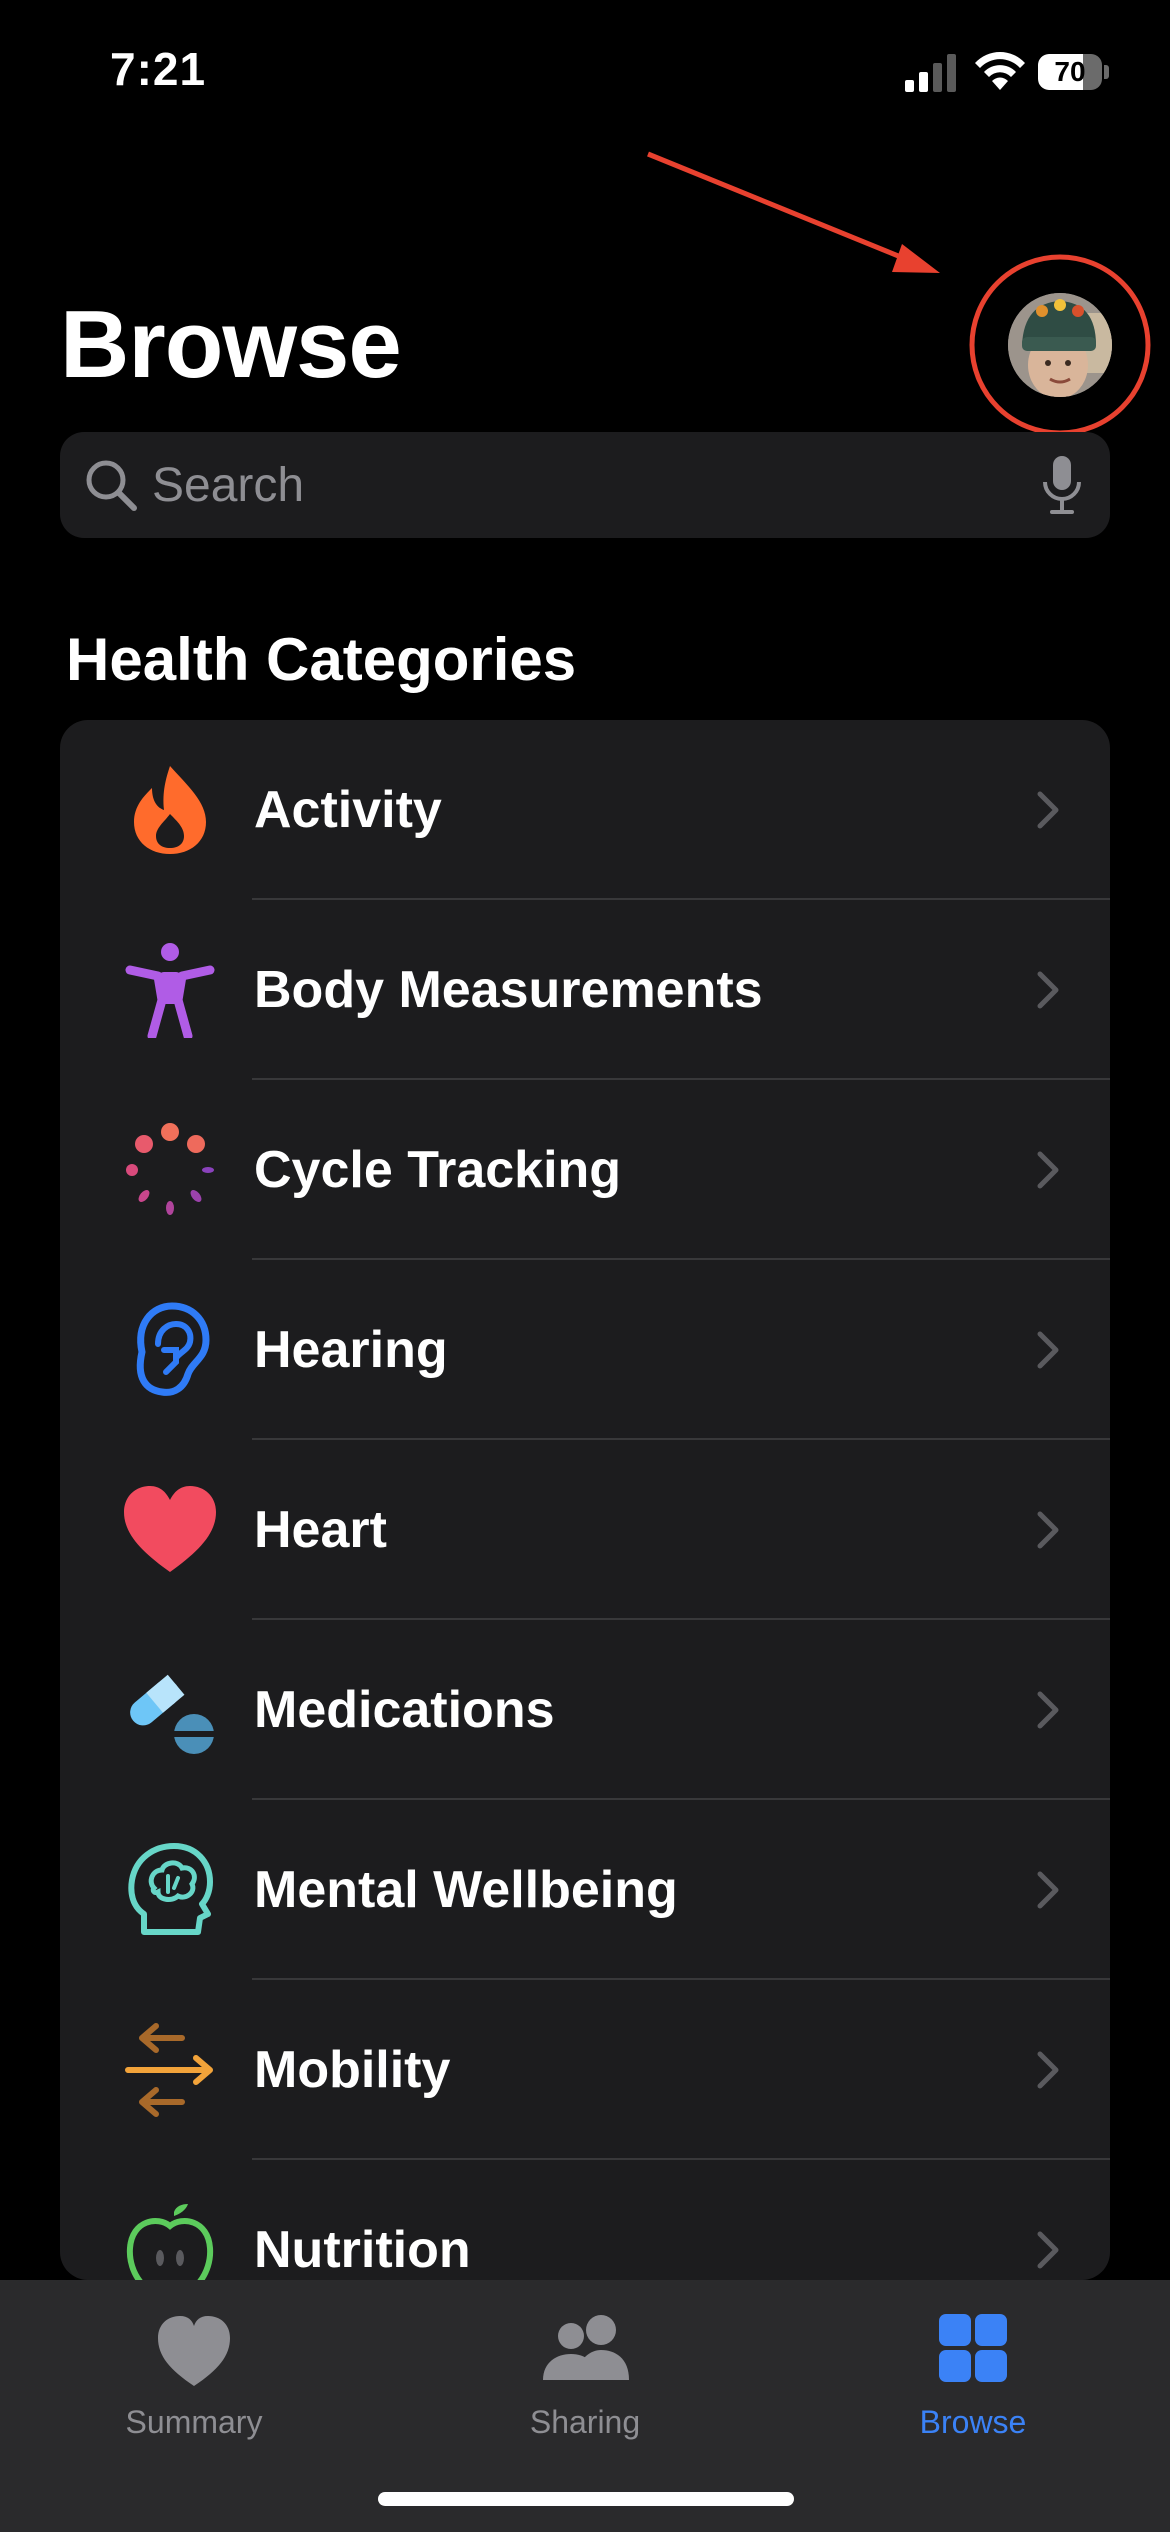 The width and height of the screenshot is (1170, 2532). Describe the element at coordinates (172, 1714) in the screenshot. I see `pills-icon` at that location.